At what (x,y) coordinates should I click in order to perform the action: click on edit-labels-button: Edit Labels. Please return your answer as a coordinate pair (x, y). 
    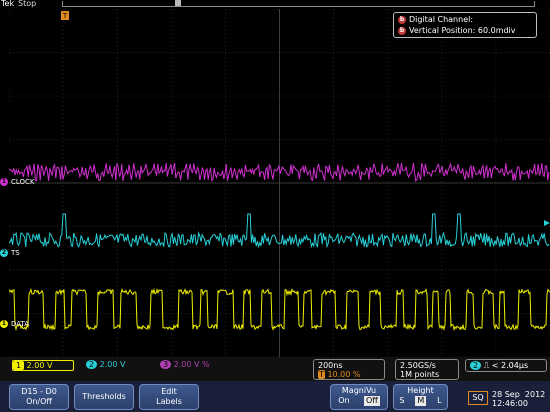
    Looking at the image, I should click on (169, 397).